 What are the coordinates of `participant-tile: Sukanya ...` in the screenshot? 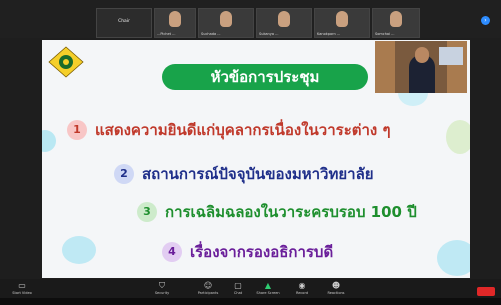 It's located at (284, 23).